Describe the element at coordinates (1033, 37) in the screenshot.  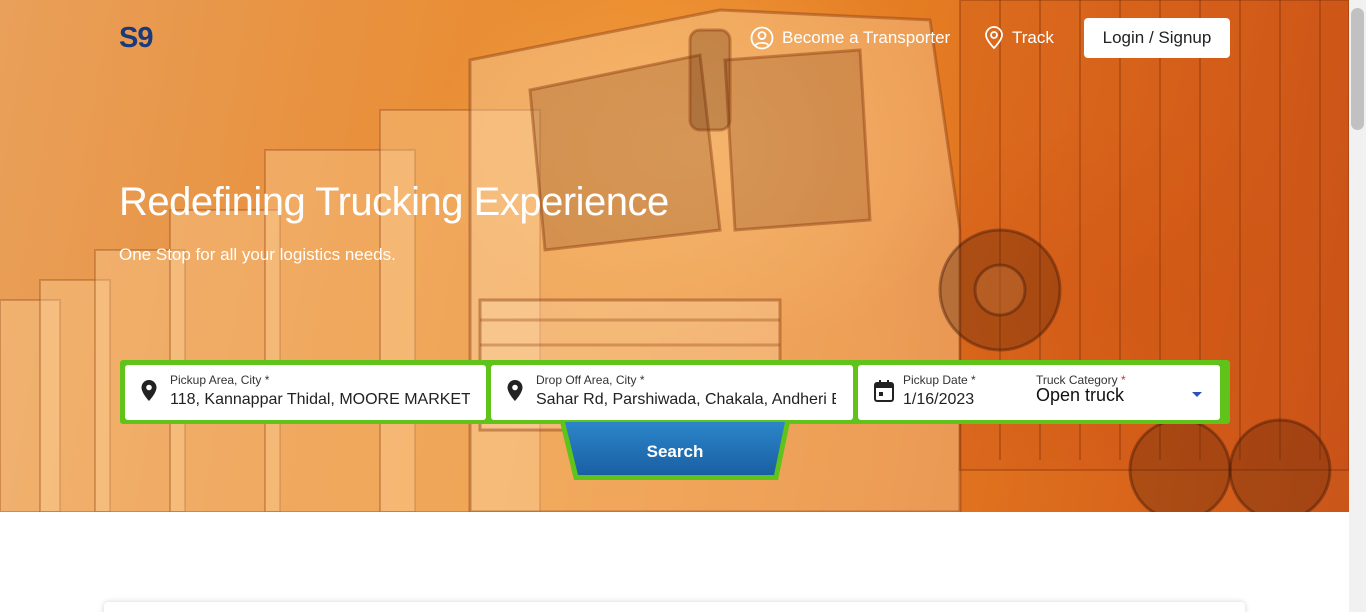
I see `track-label: Track` at that location.